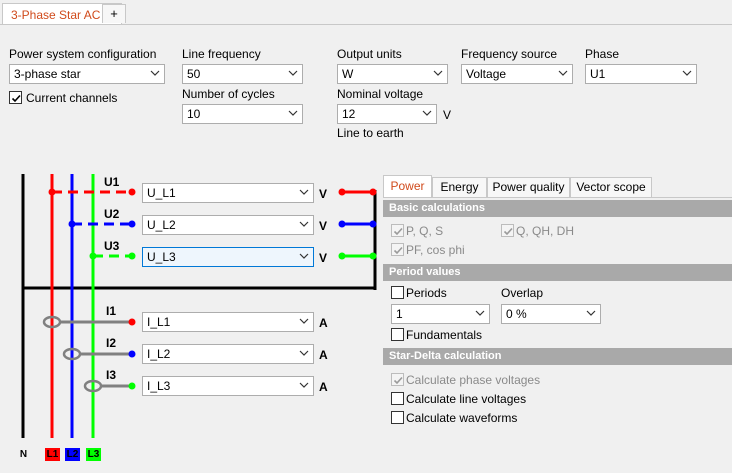  What do you see at coordinates (194, 74) in the screenshot?
I see `line-frequency-value: 50` at bounding box center [194, 74].